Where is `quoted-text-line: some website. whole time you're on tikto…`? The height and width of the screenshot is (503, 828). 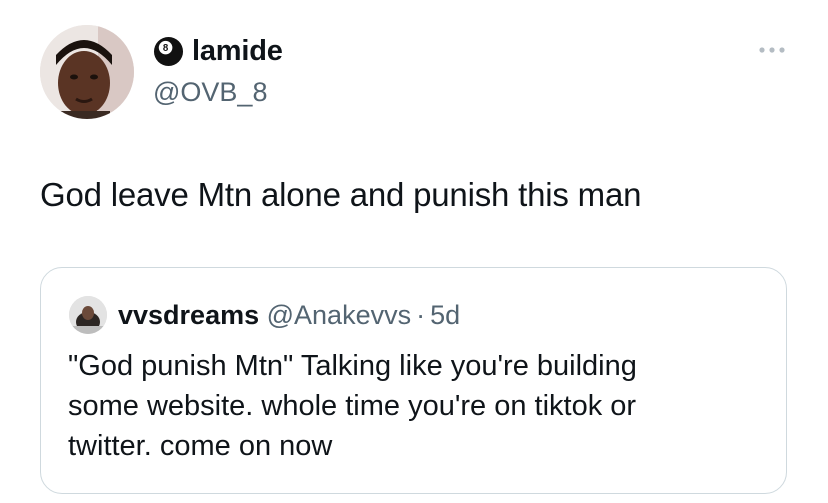
quoted-text-line: some website. whole time you're on tikto… is located at coordinates (352, 406).